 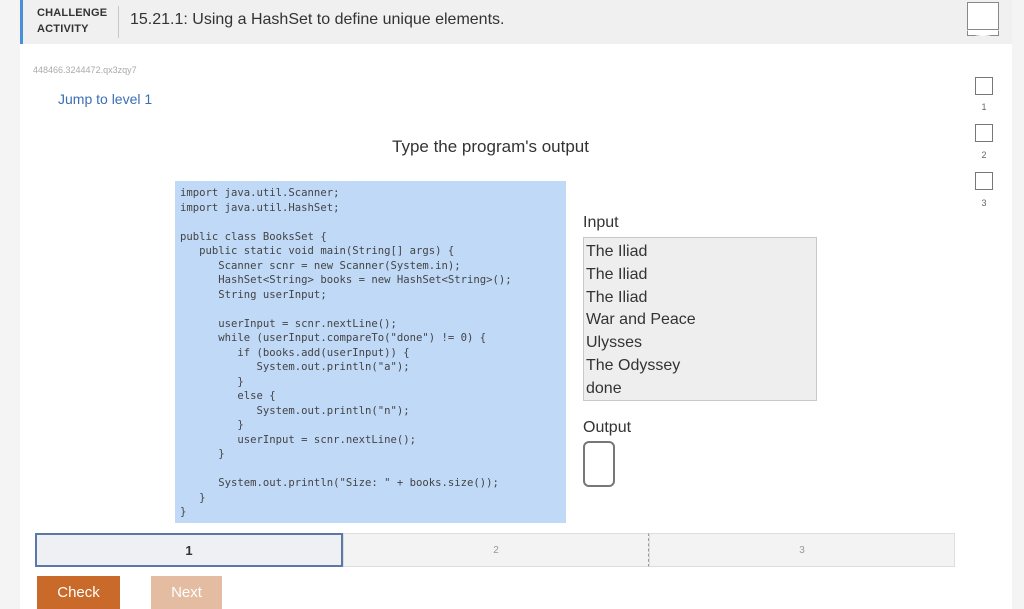 What do you see at coordinates (984, 155) in the screenshot?
I see `side-level-2: 2` at bounding box center [984, 155].